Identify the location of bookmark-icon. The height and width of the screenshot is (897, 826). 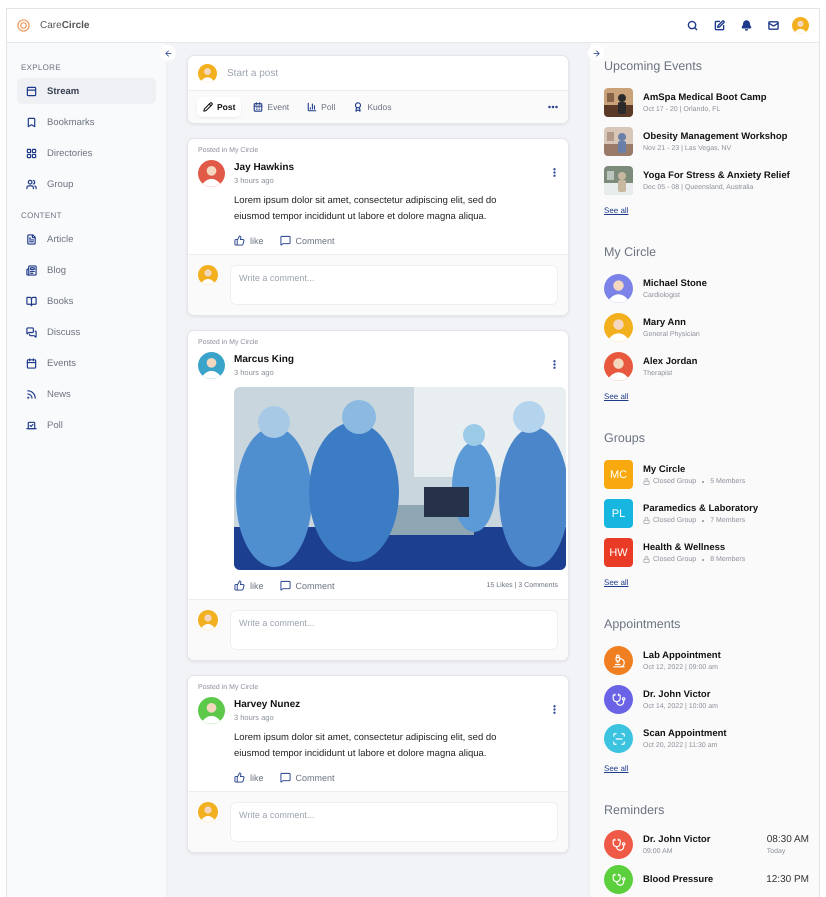
(31, 122).